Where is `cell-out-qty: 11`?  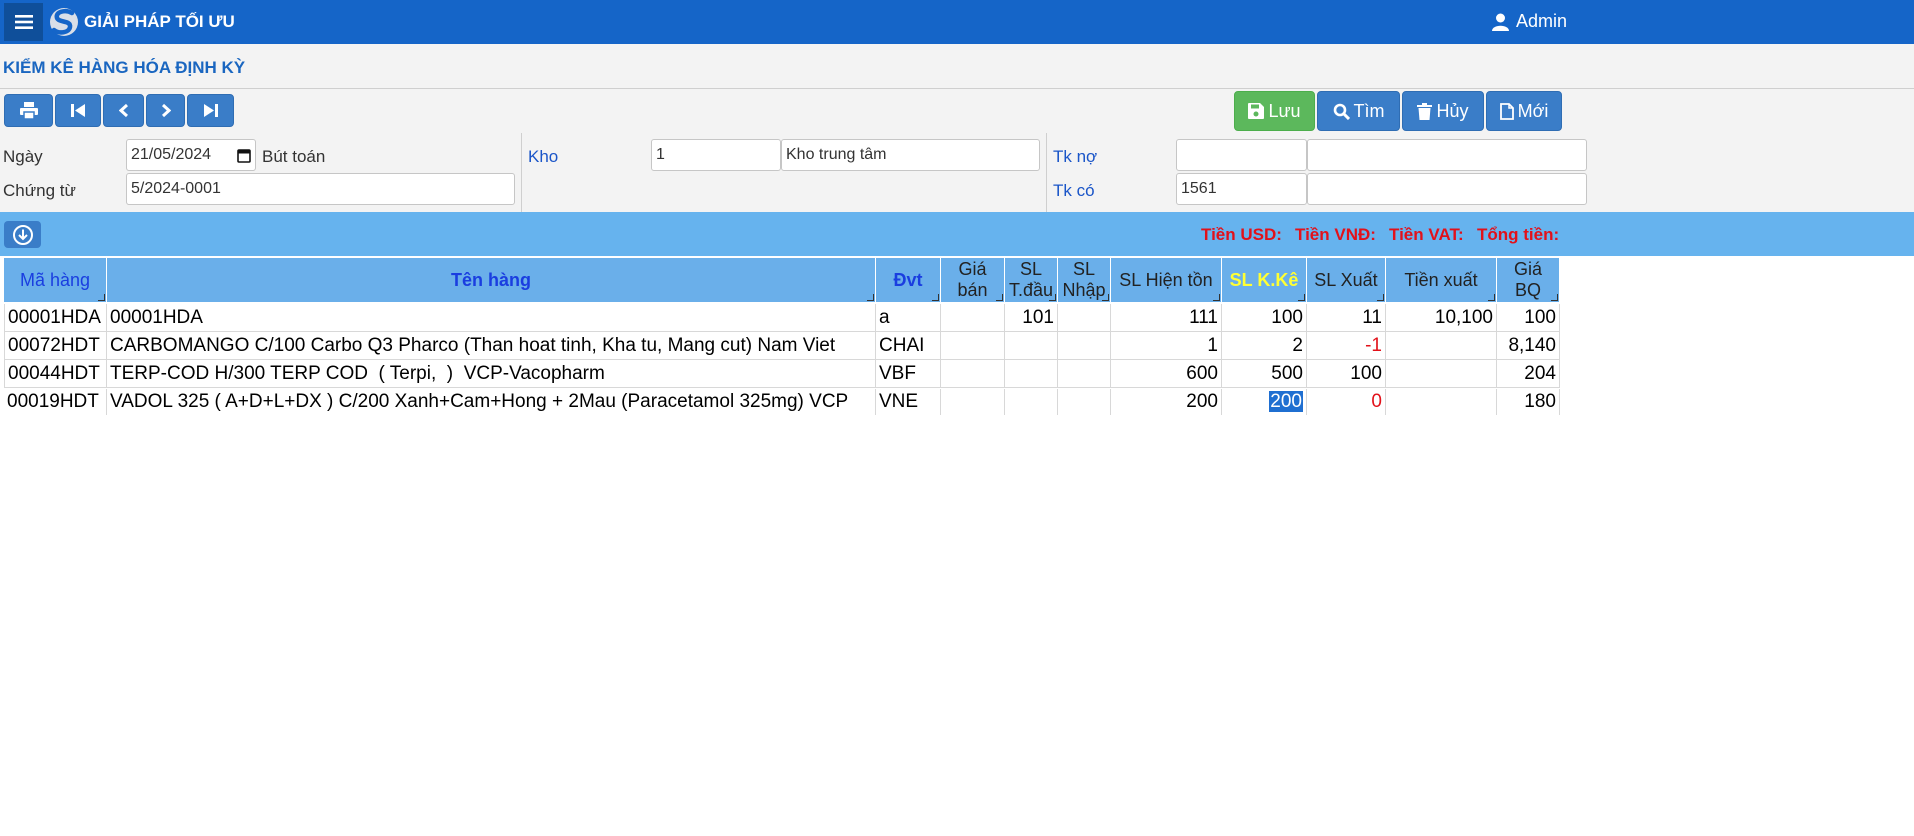
cell-out-qty: 11 is located at coordinates (1346, 318).